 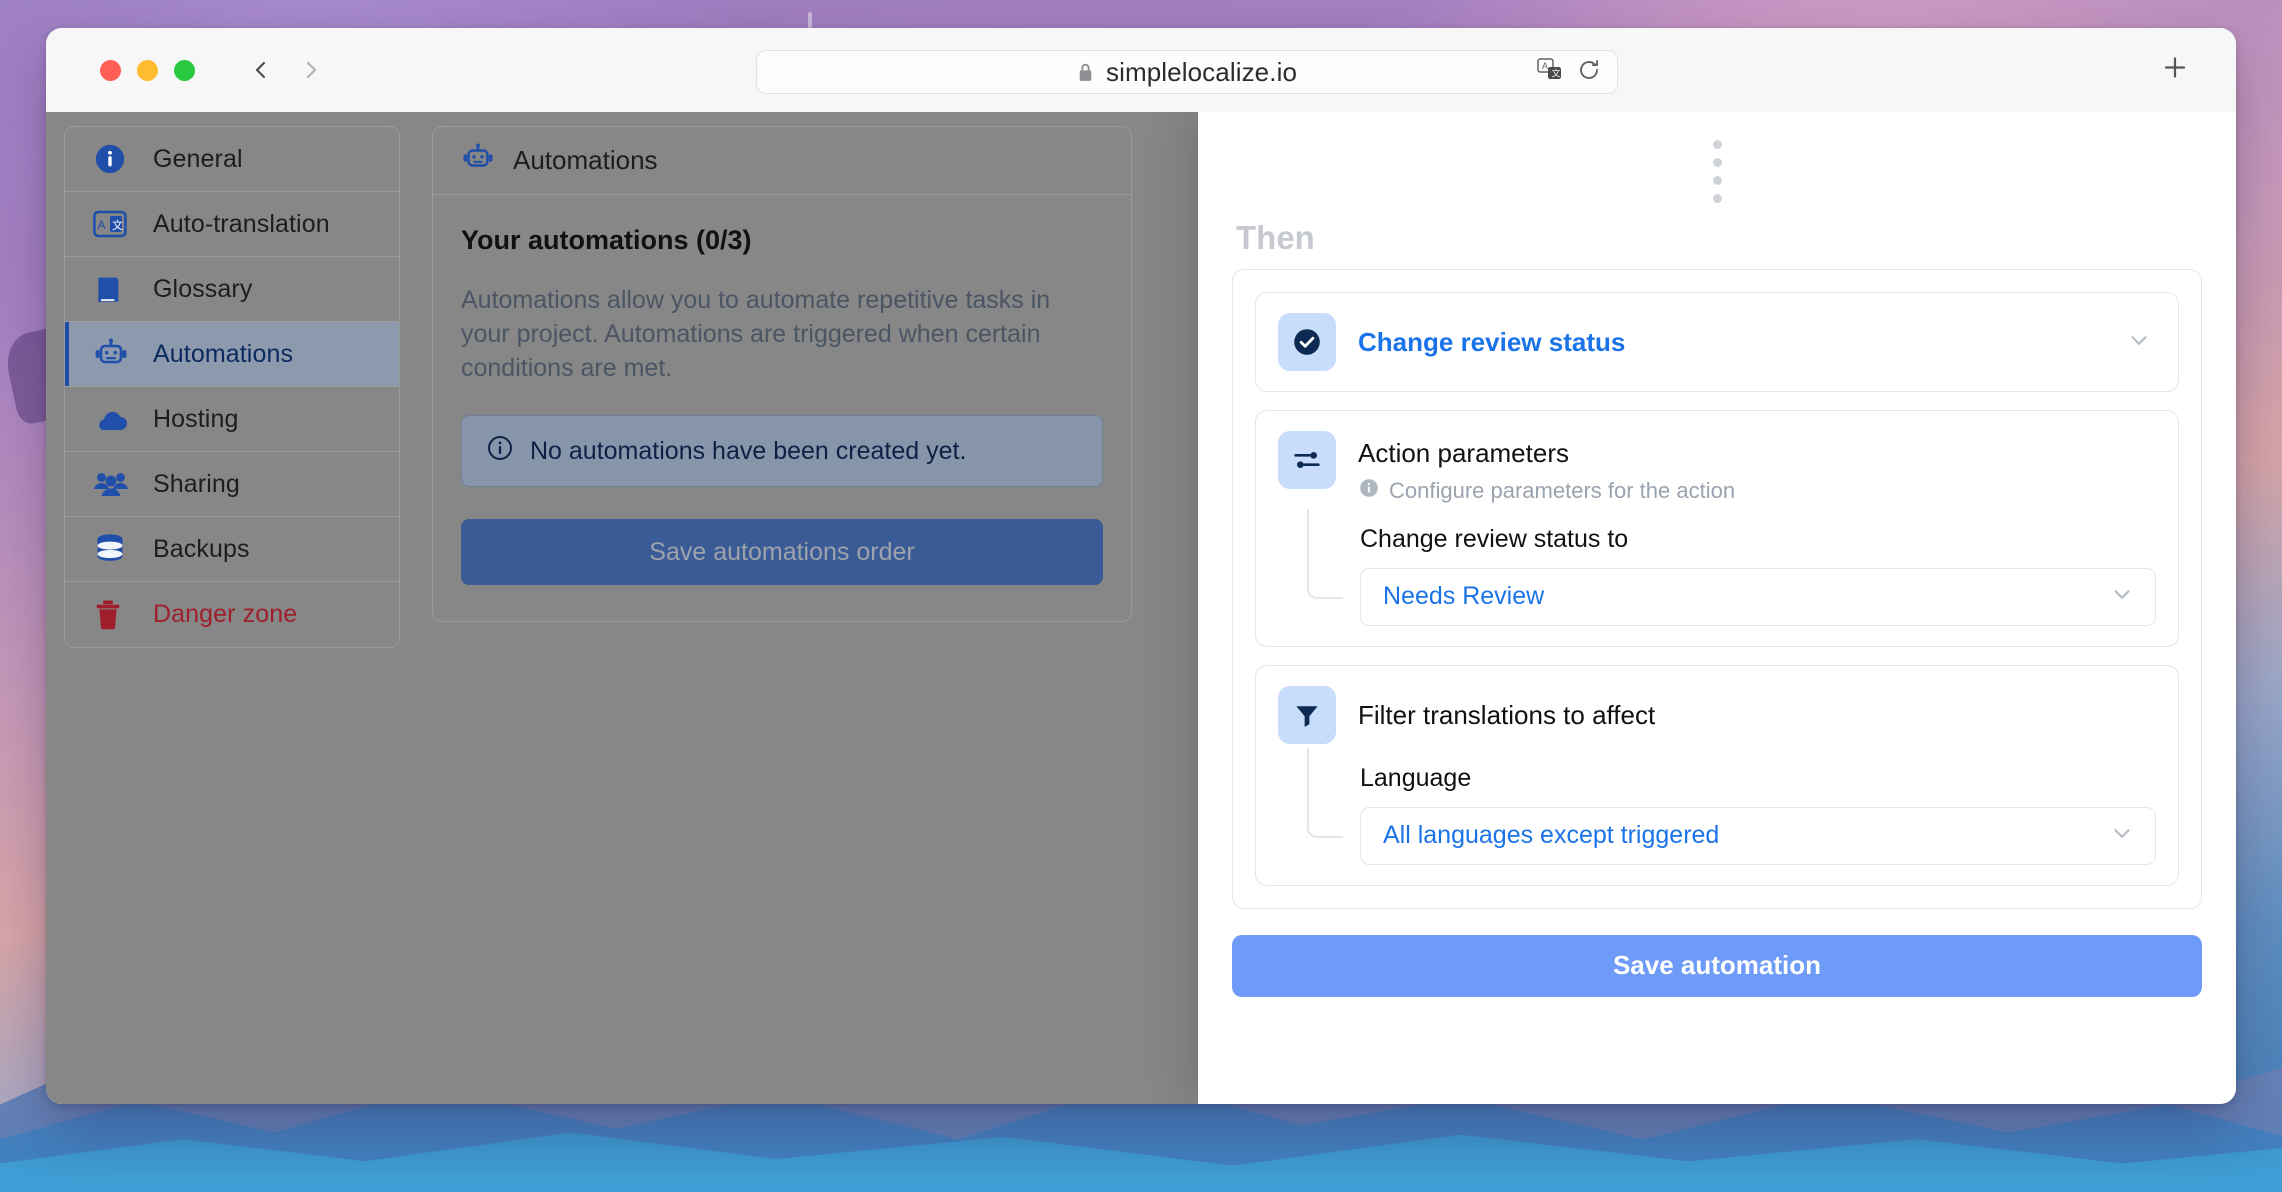 What do you see at coordinates (1551, 835) in the screenshot?
I see `language-value: All languages except triggered` at bounding box center [1551, 835].